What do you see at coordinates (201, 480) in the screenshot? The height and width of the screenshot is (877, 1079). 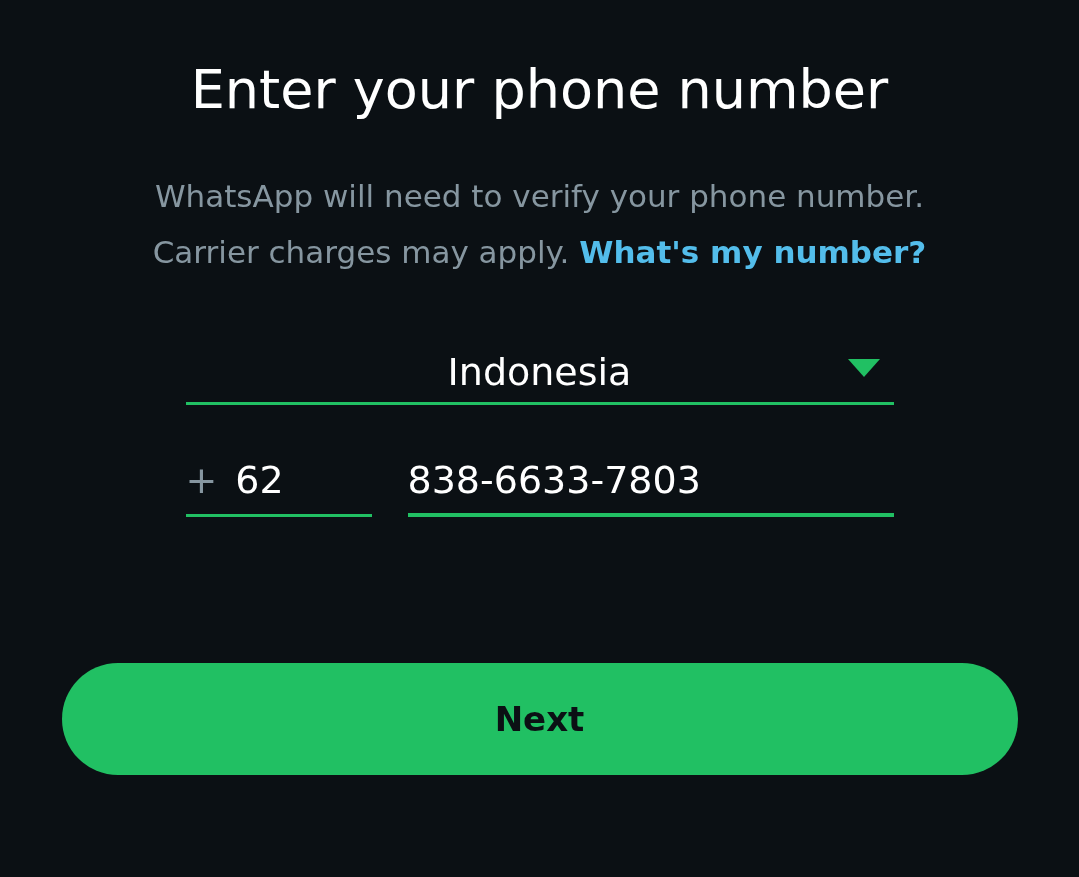 I see `plus-sign: +` at bounding box center [201, 480].